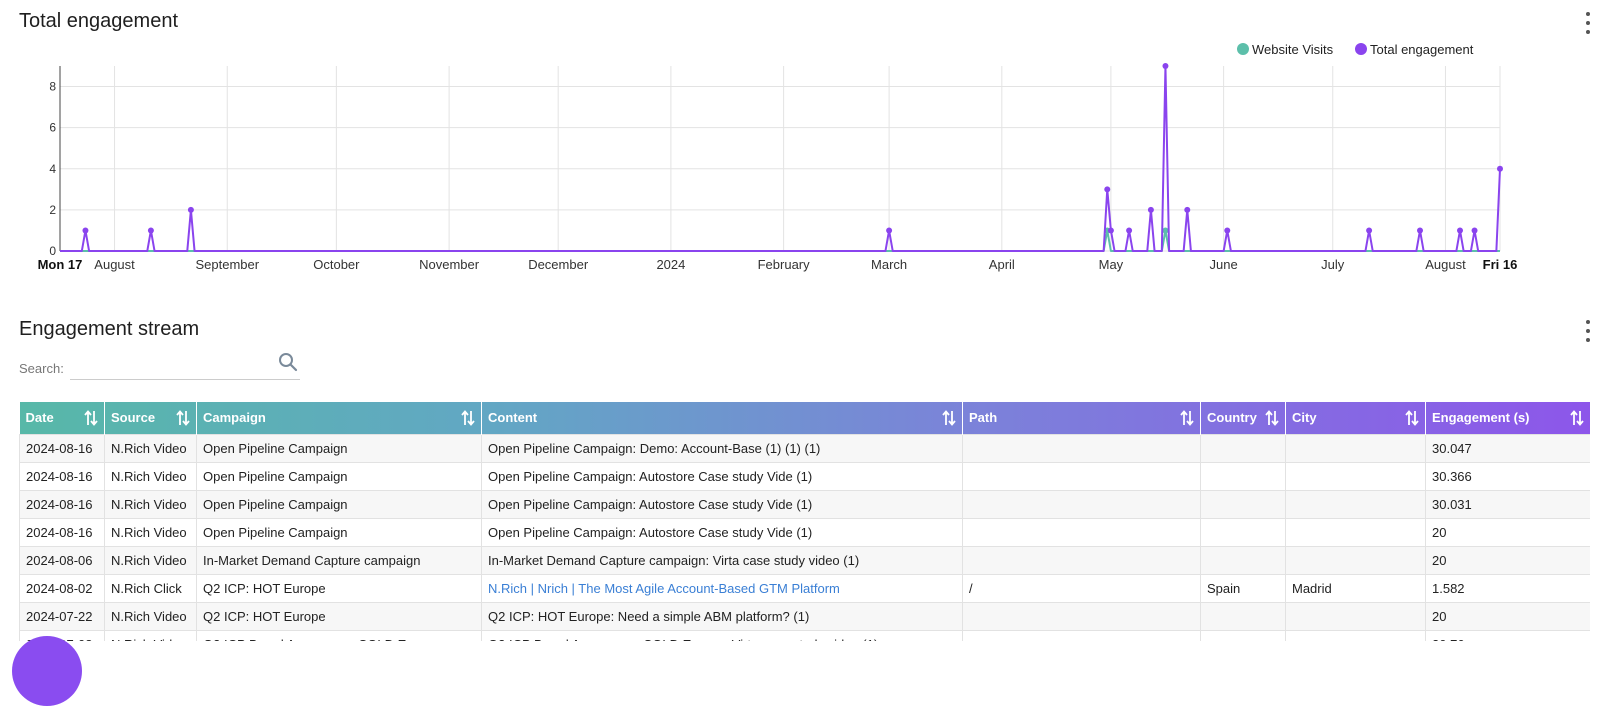  I want to click on search-input, so click(169, 367).